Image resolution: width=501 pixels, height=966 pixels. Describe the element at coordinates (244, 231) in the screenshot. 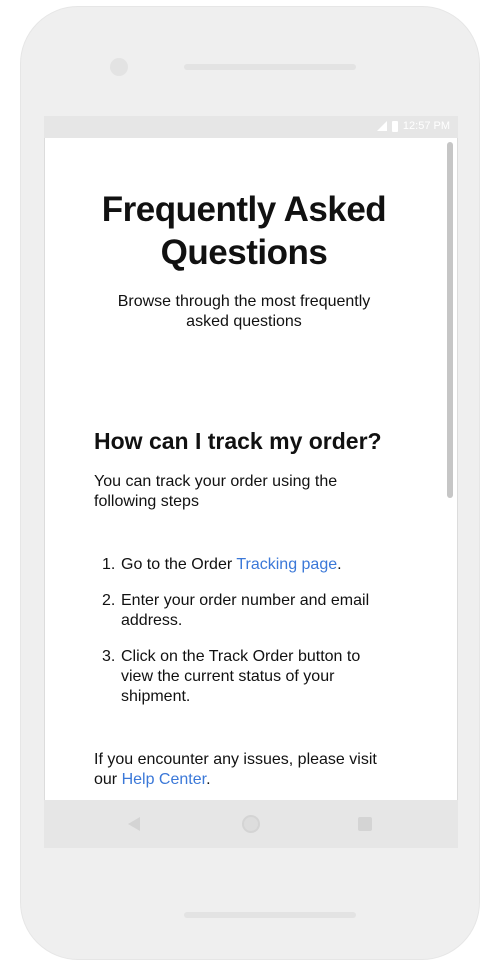

I see `page-title: Frequently Asked Questions` at that location.